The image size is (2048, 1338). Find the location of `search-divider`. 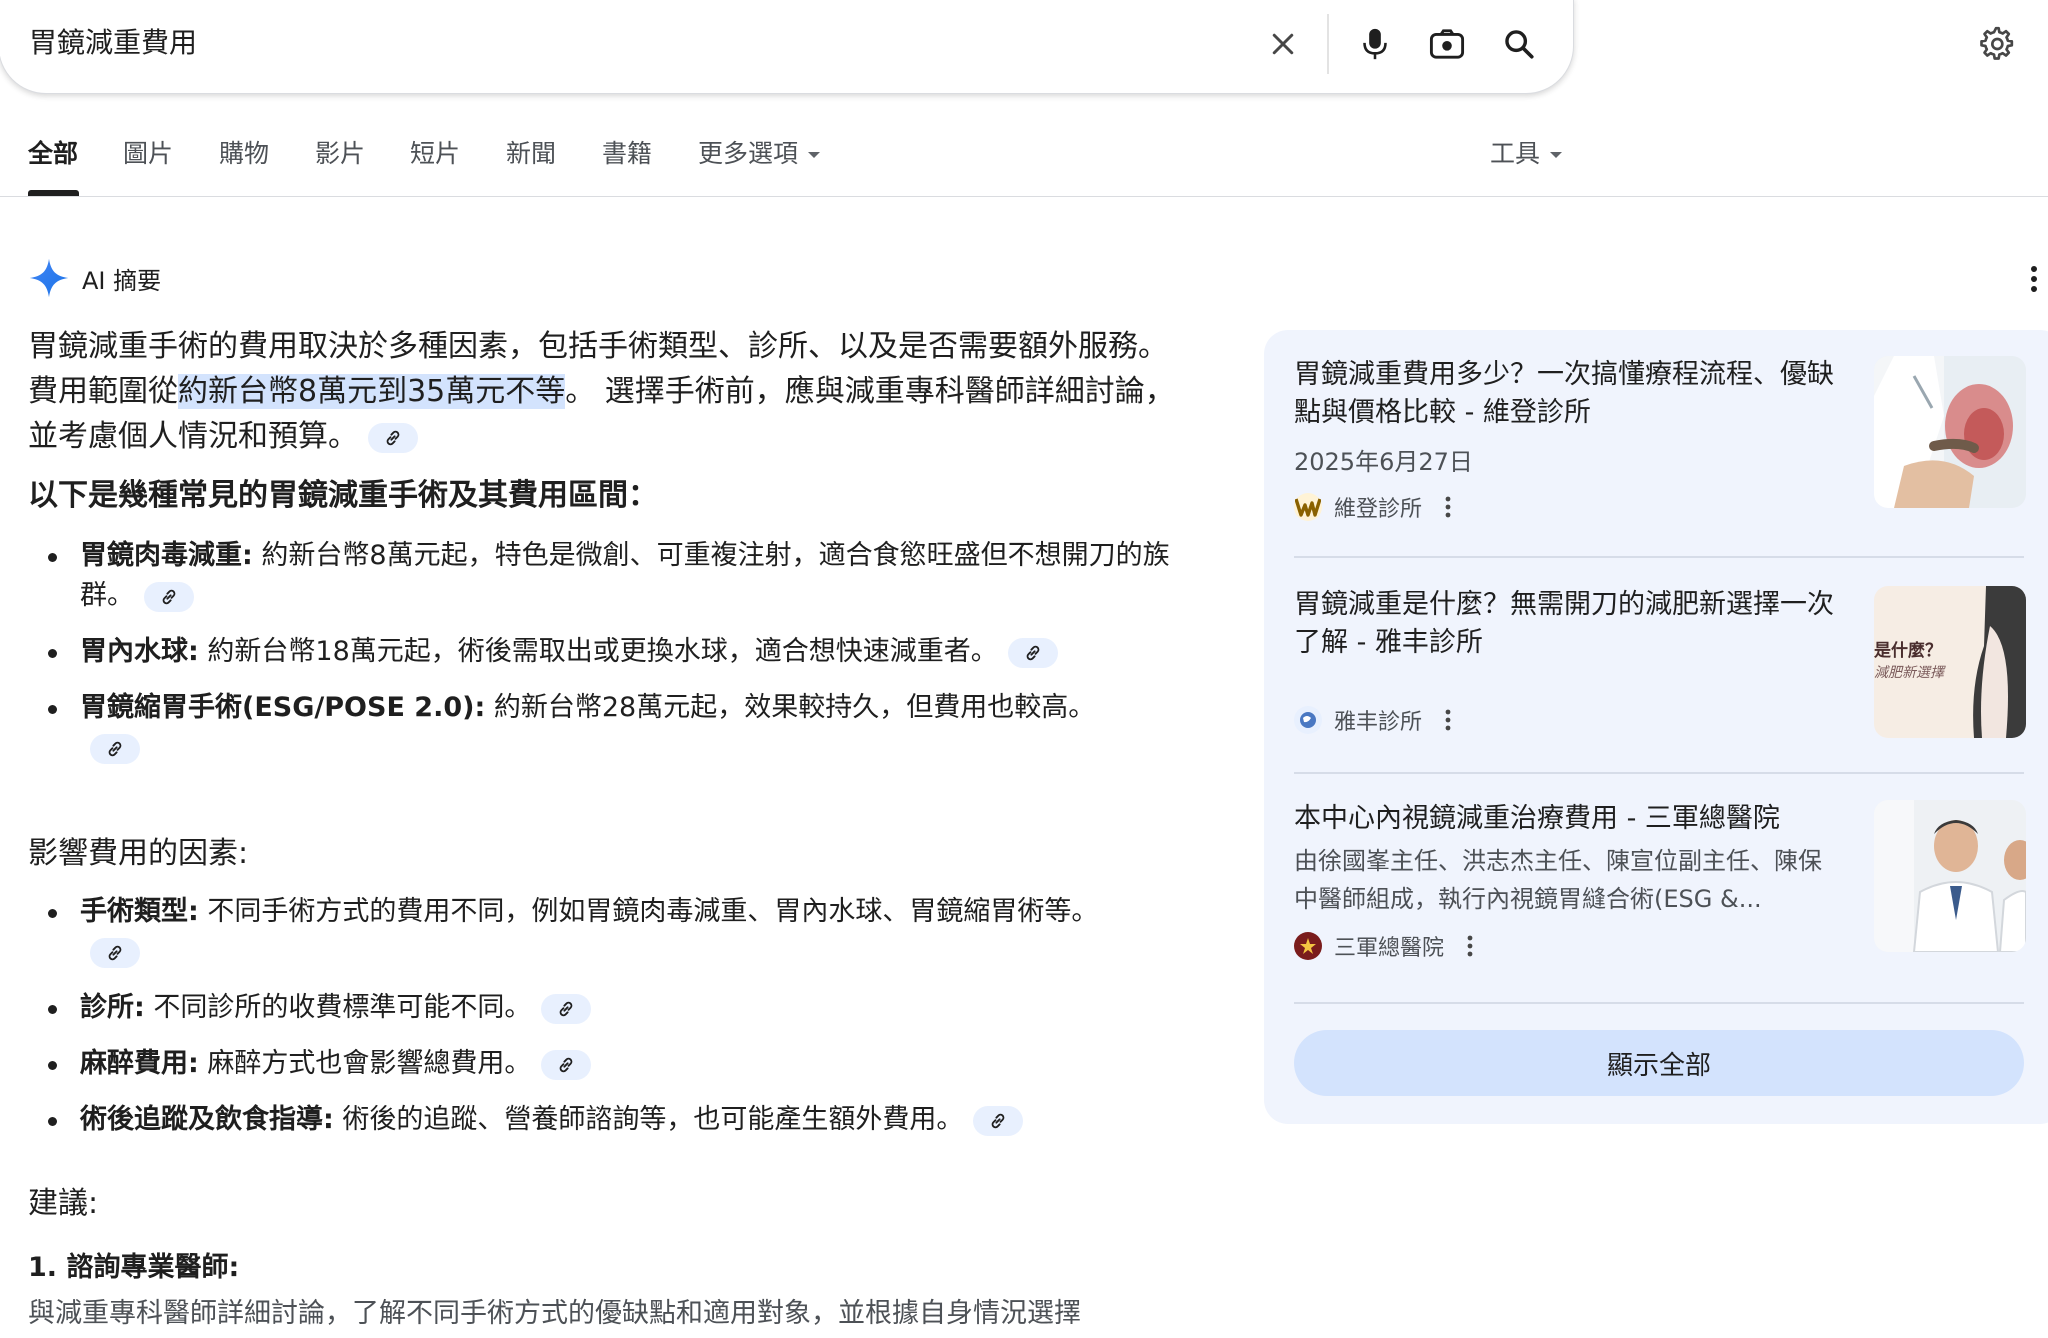

search-divider is located at coordinates (1328, 44).